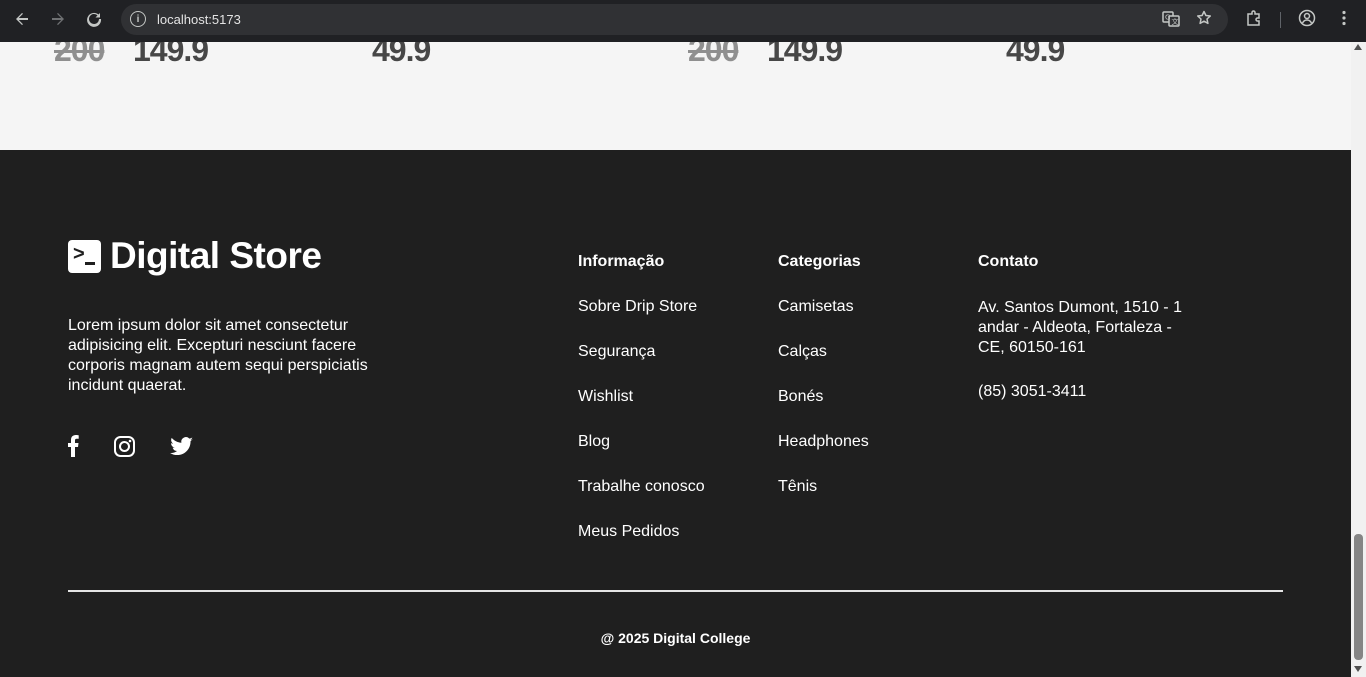  I want to click on translate-icon: 文G, so click(1171, 21).